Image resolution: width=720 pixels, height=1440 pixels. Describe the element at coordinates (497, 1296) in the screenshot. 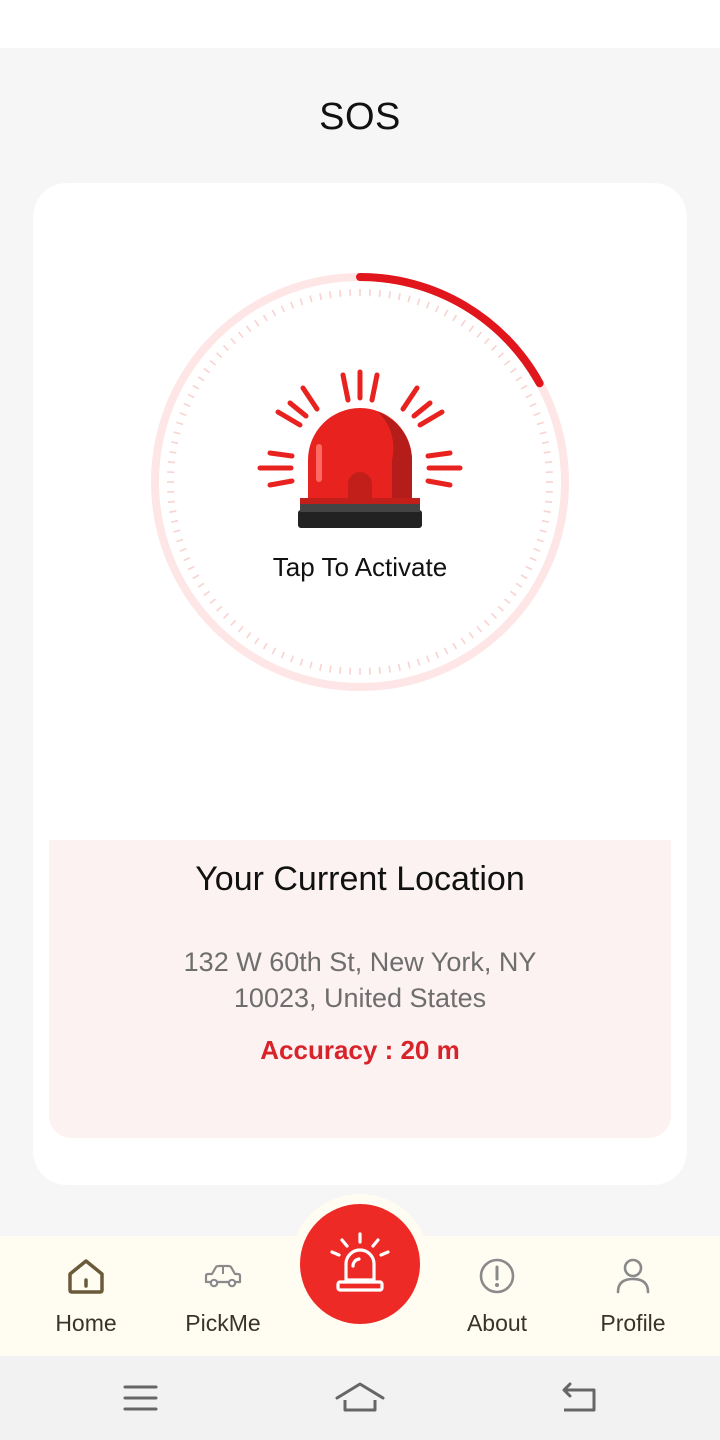

I see `nav-about: About` at that location.